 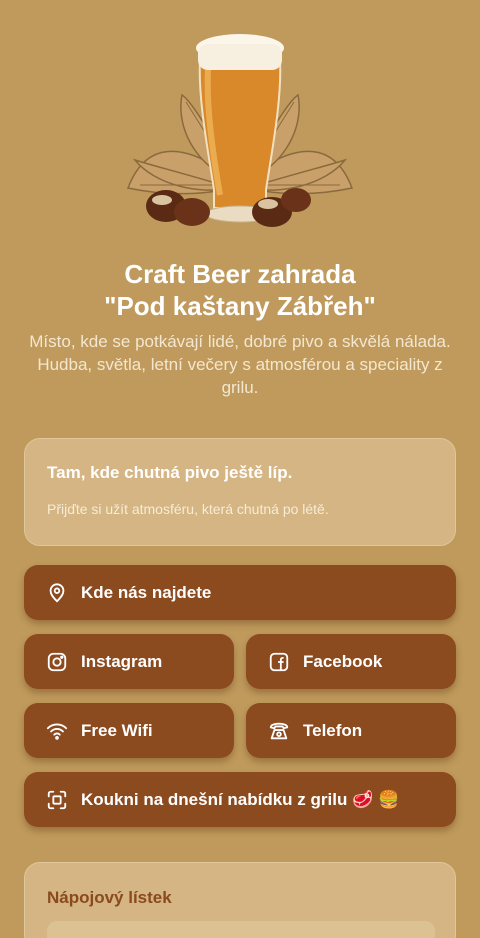 I want to click on grill-offer-button: Koukni na dnešní nabídku z grilu 🥩 🍔, so click(x=240, y=799).